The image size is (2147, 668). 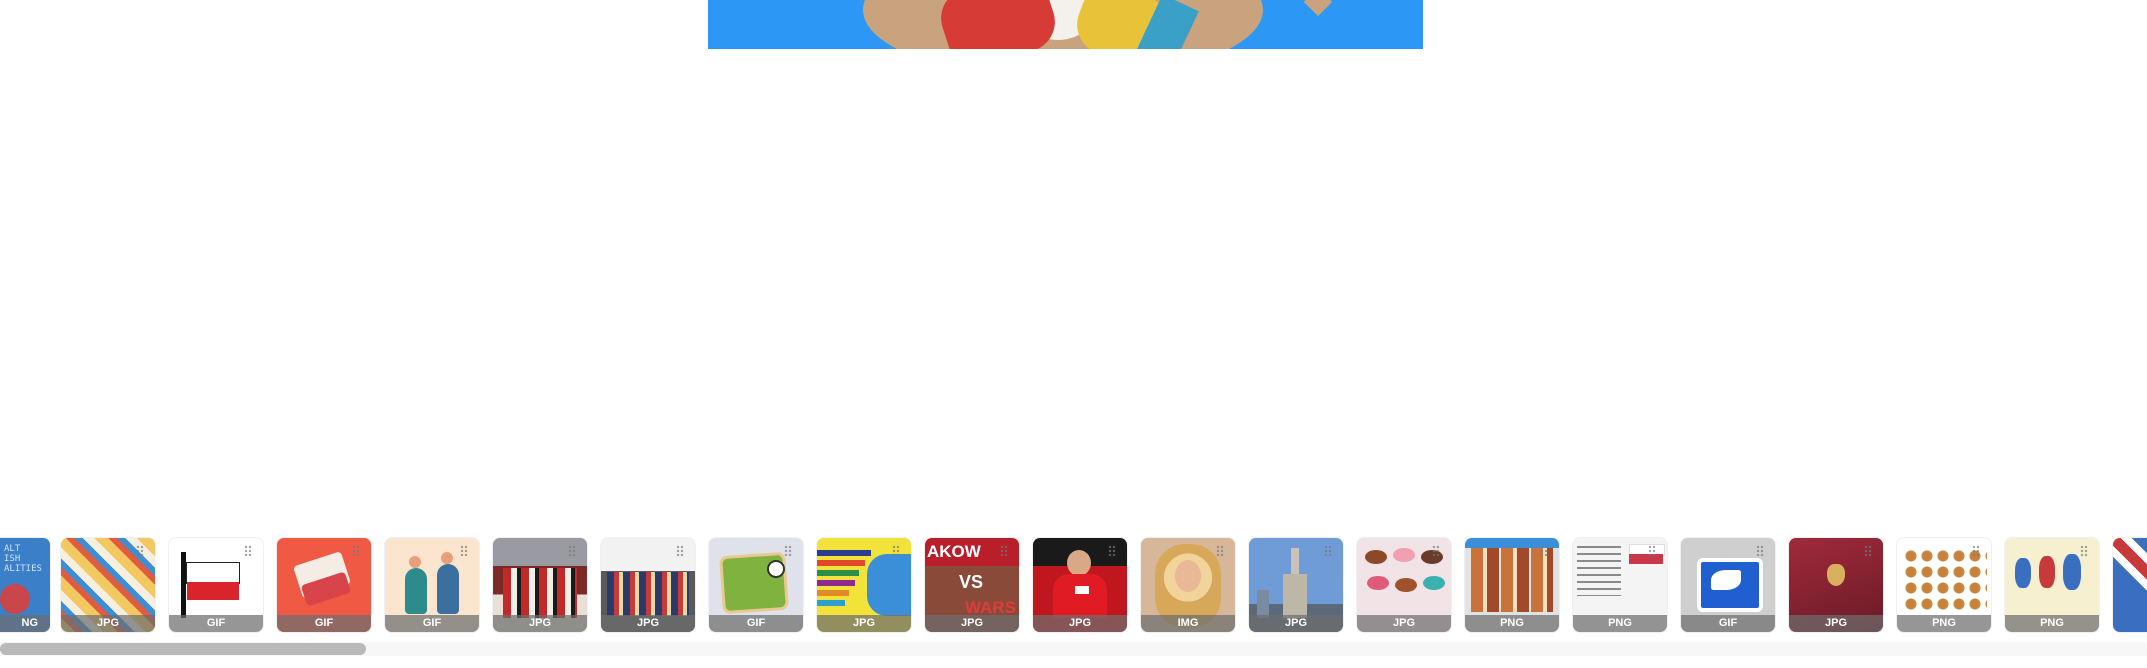 What do you see at coordinates (108, 585) in the screenshot?
I see `thumbnail-1: JPG` at bounding box center [108, 585].